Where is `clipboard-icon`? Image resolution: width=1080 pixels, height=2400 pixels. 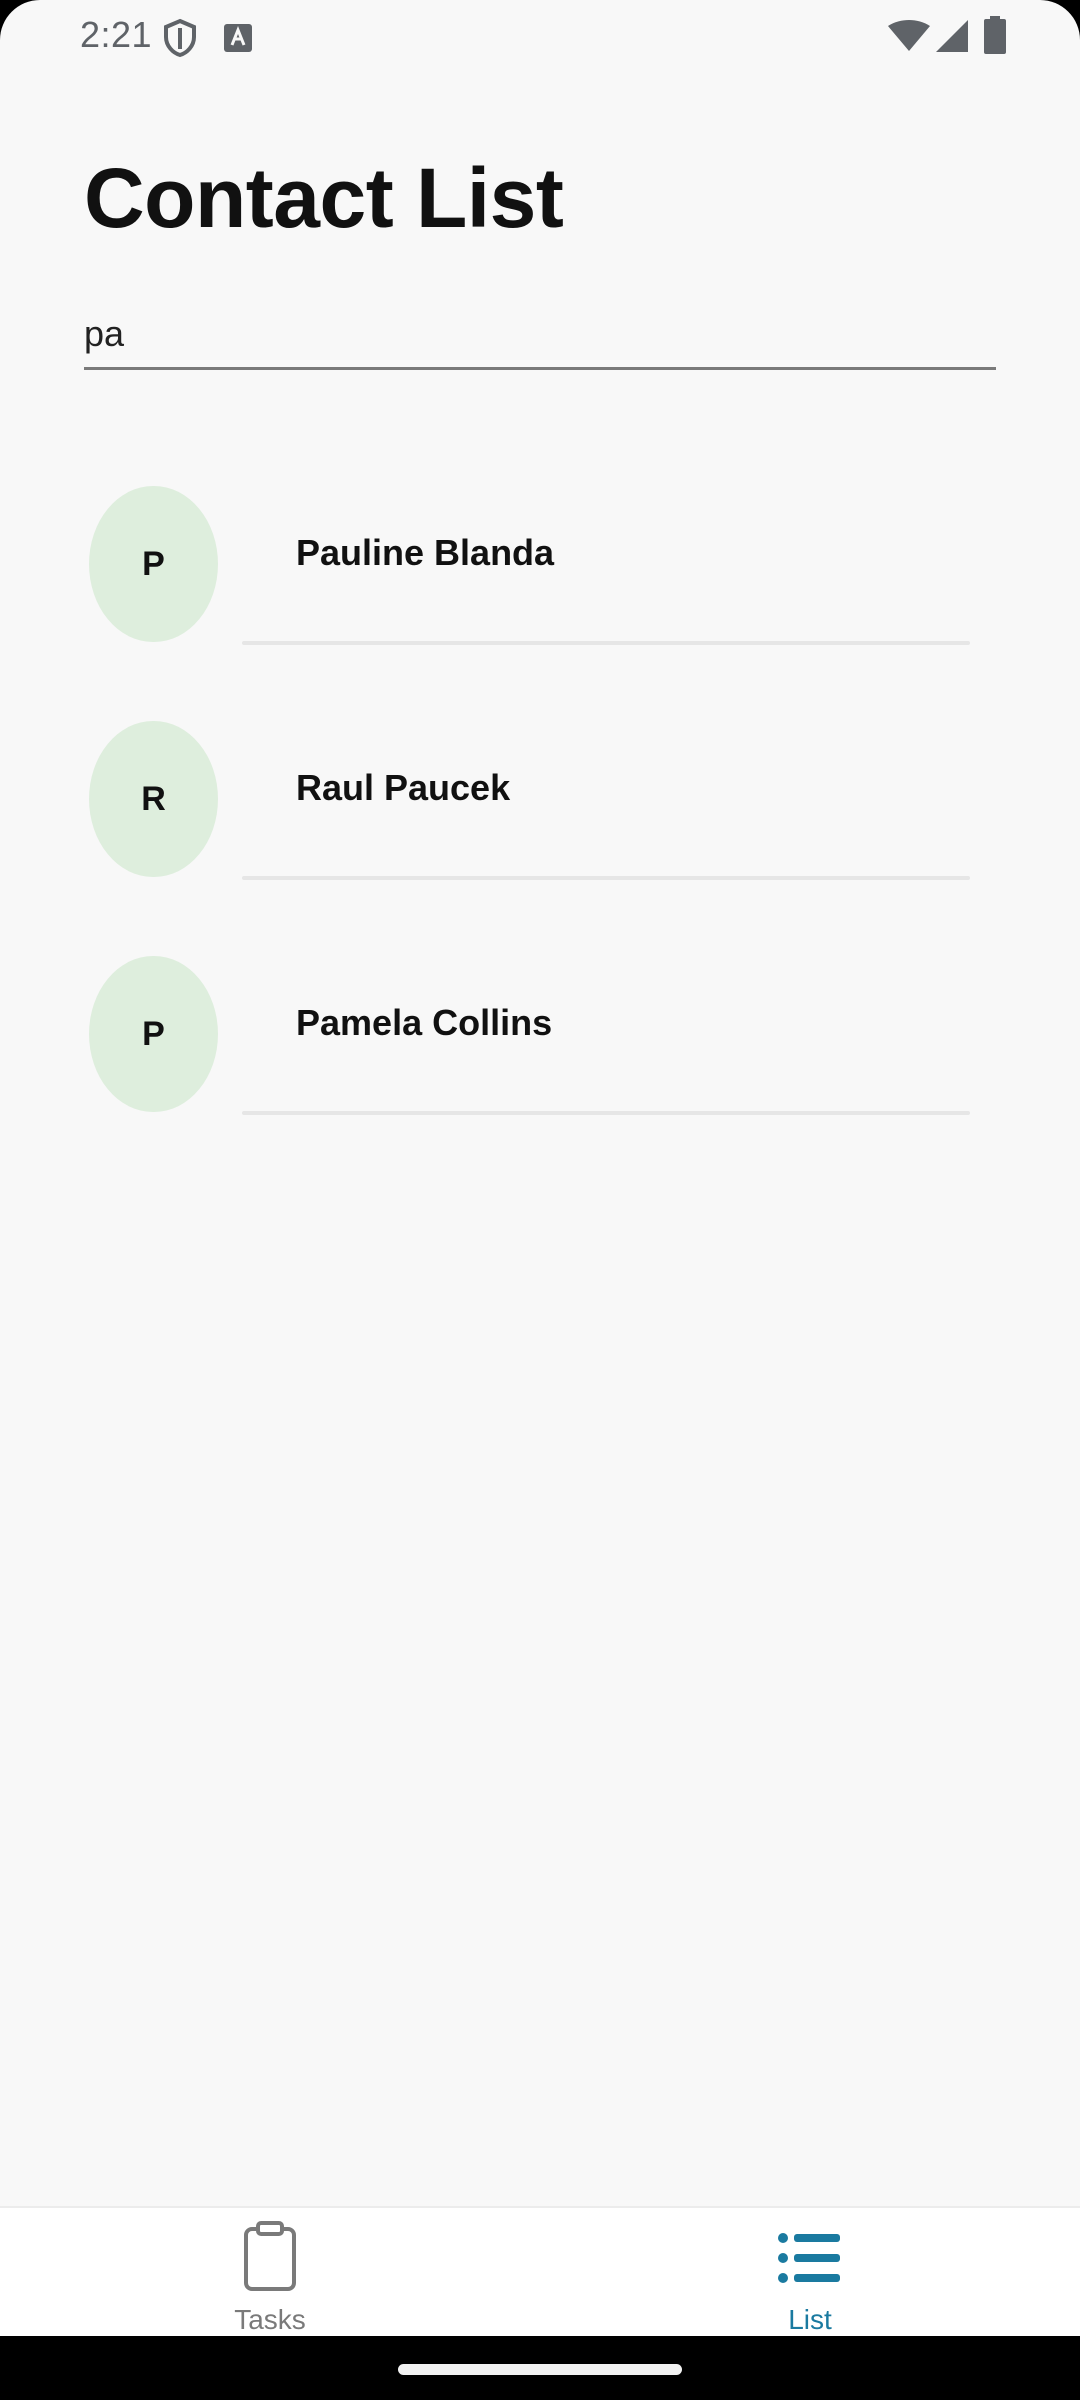
clipboard-icon is located at coordinates (270, 2256).